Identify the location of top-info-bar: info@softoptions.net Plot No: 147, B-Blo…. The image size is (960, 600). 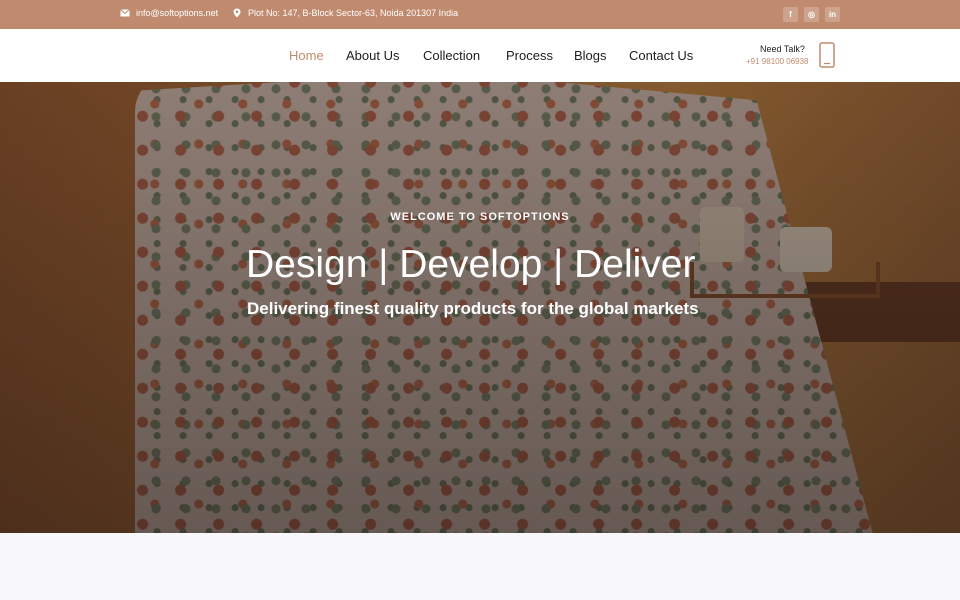
(480, 14).